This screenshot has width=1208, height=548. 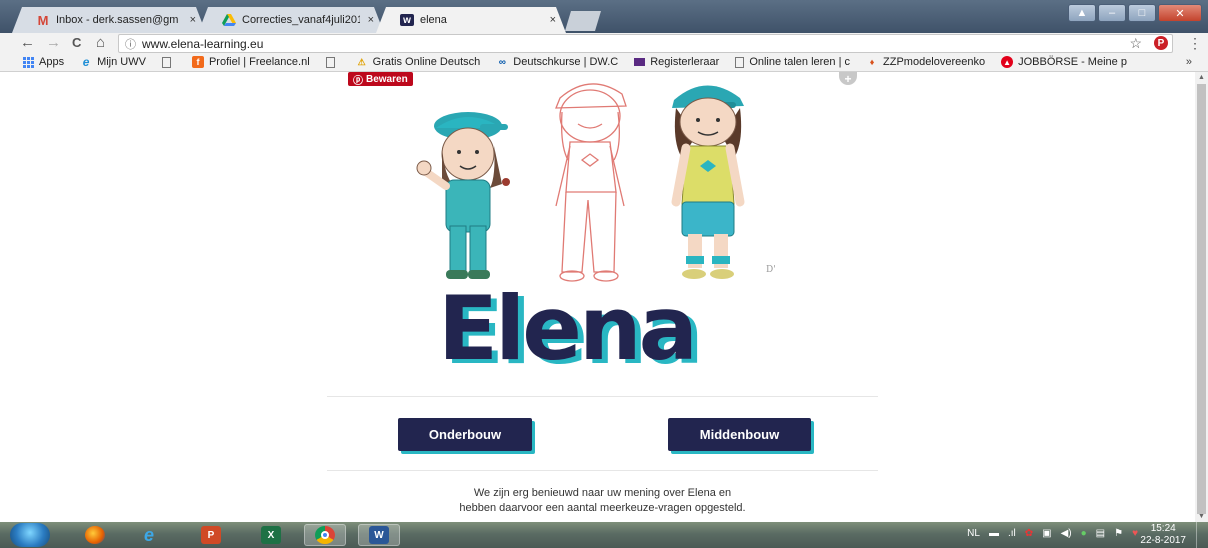 What do you see at coordinates (433, 20) in the screenshot?
I see `tab-title: elena` at bounding box center [433, 20].